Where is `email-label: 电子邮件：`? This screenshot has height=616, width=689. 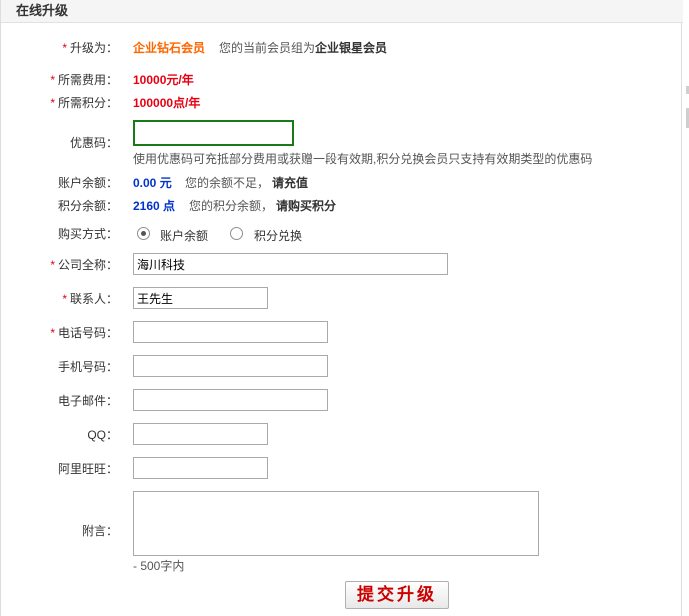
email-label: 电子邮件： is located at coordinates (87, 401).